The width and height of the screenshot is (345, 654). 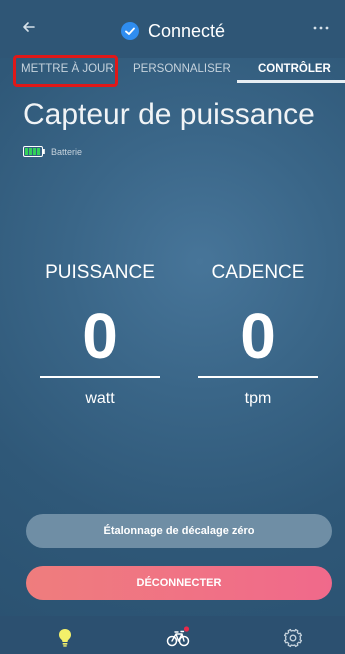 I want to click on check-circle-icon, so click(x=129, y=31).